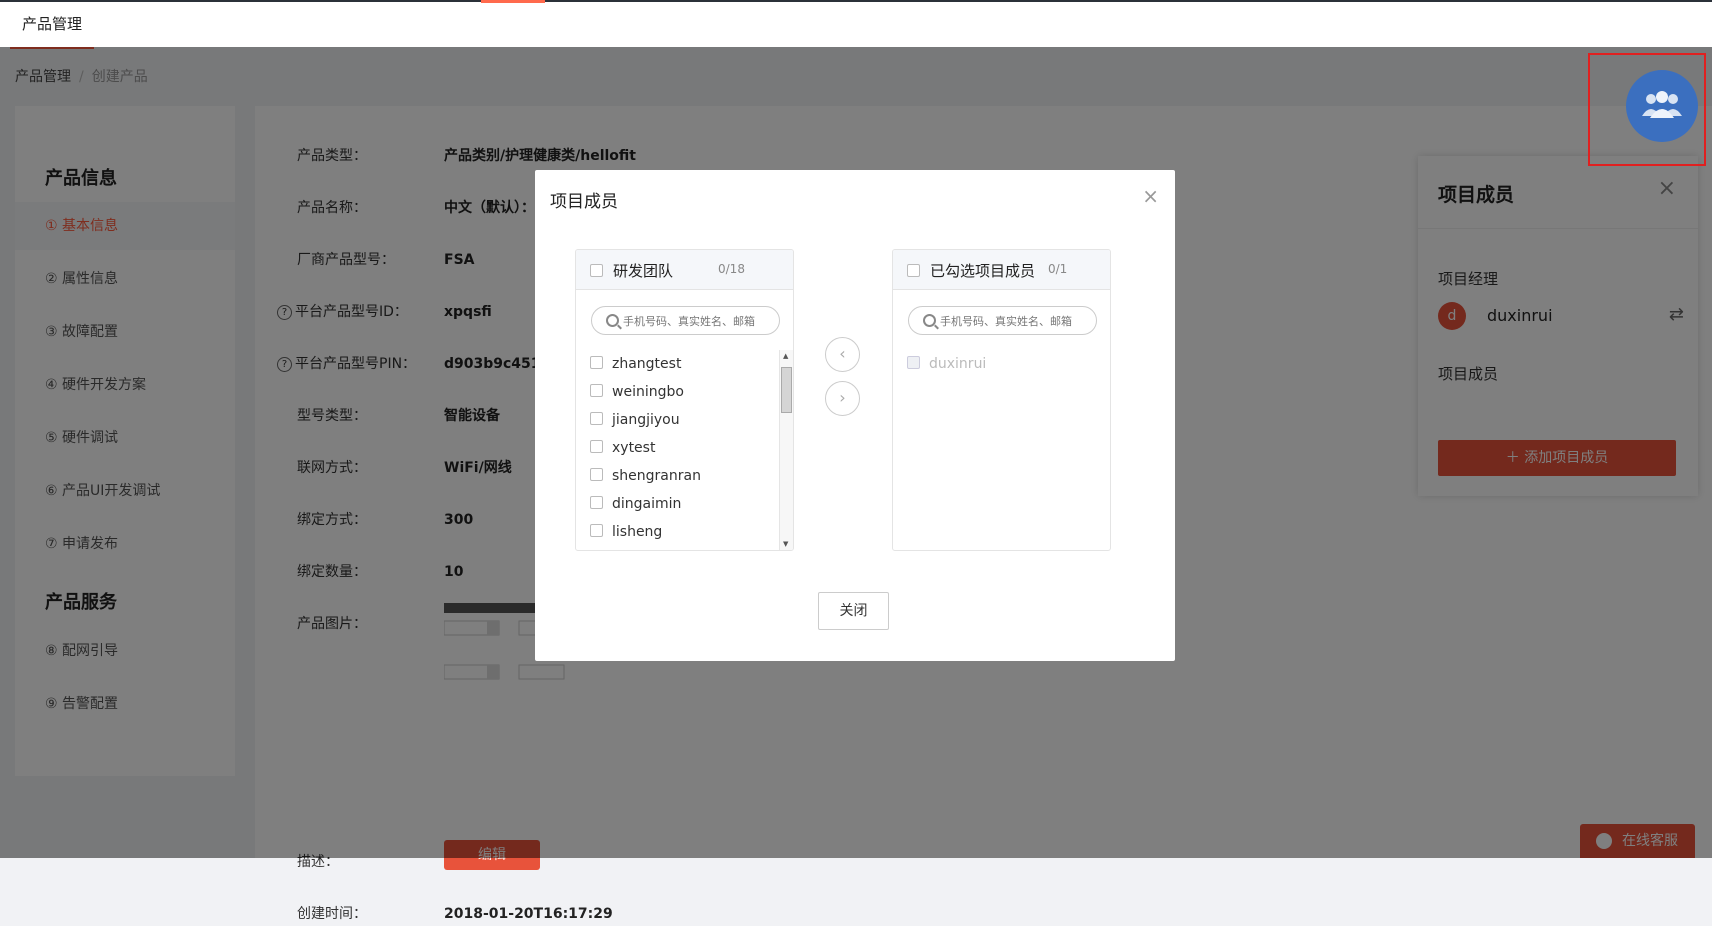 Image resolution: width=1712 pixels, height=926 pixels. Describe the element at coordinates (647, 364) in the screenshot. I see `list-item-label: zhangtest` at that location.